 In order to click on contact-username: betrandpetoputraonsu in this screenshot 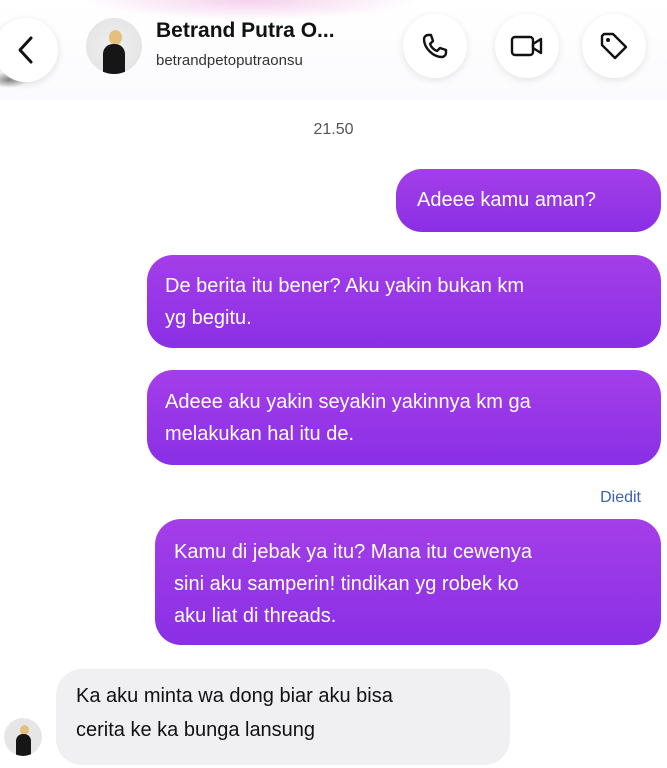, I will do `click(229, 60)`.